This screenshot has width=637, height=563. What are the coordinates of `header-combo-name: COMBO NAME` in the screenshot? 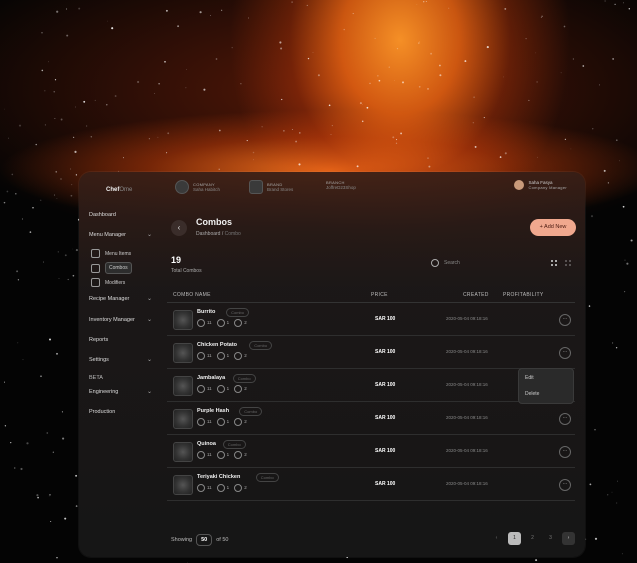 It's located at (192, 295).